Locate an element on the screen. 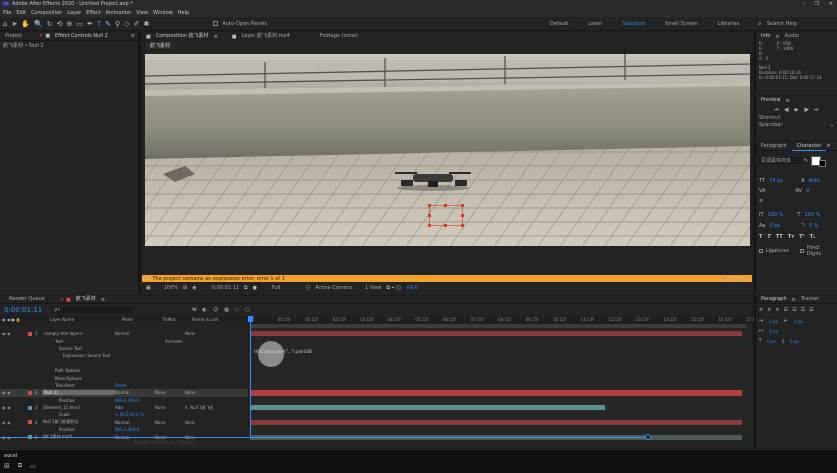  menu-composition: Composition is located at coordinates (46, 13).